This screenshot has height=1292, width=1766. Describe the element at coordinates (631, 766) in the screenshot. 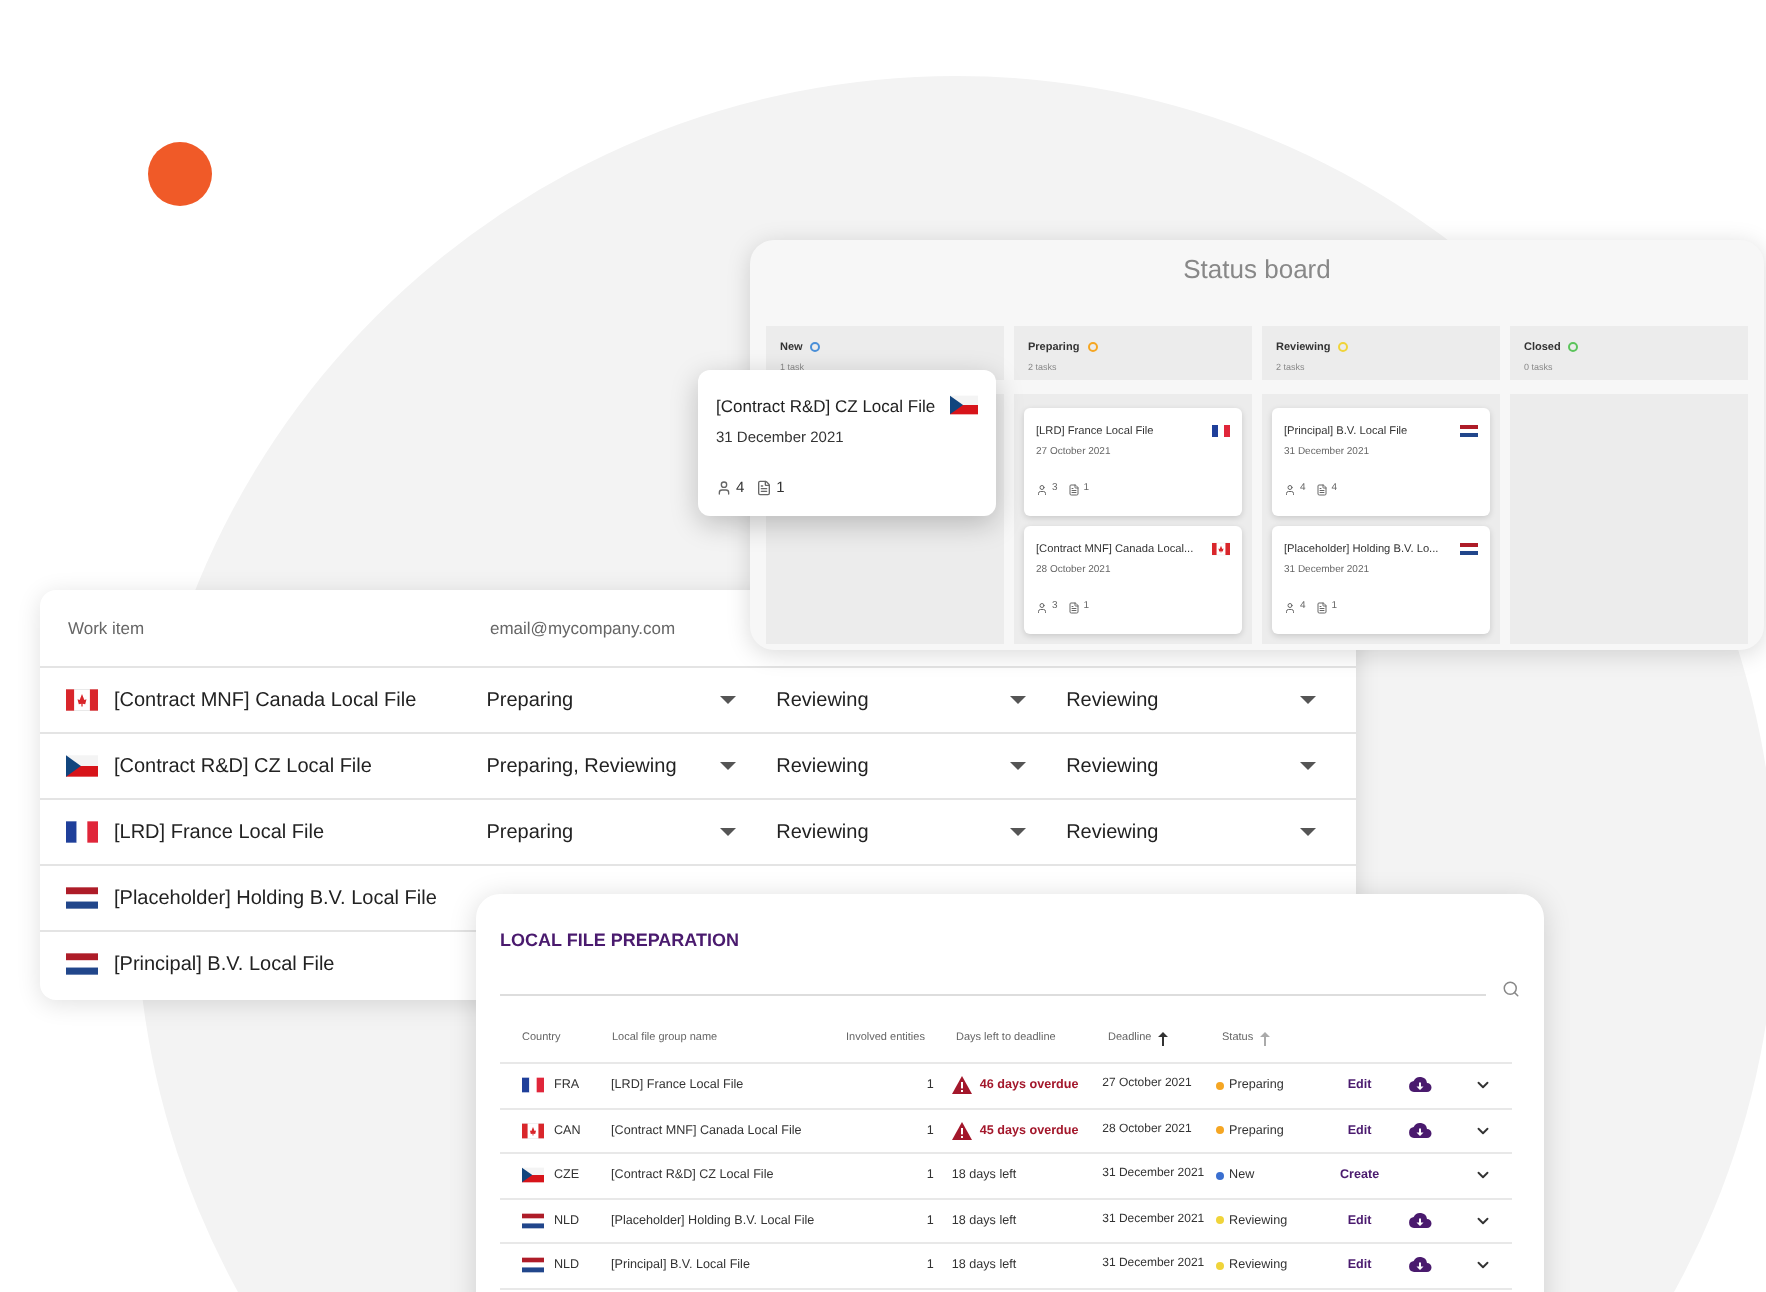

I see `status-dropdown: Preparing, Reviewing` at that location.